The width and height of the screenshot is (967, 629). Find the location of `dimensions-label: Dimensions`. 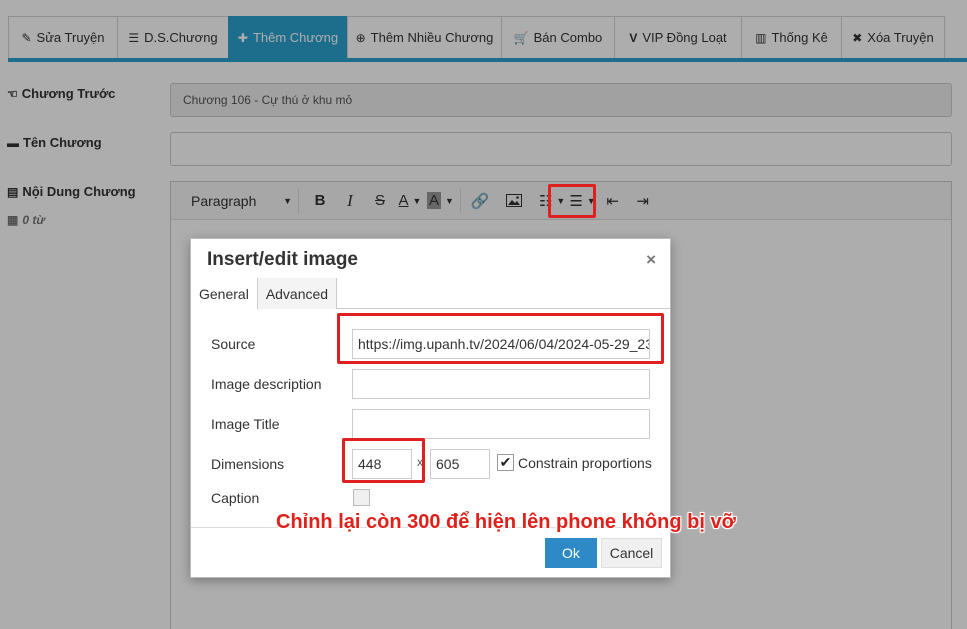

dimensions-label: Dimensions is located at coordinates (248, 464).